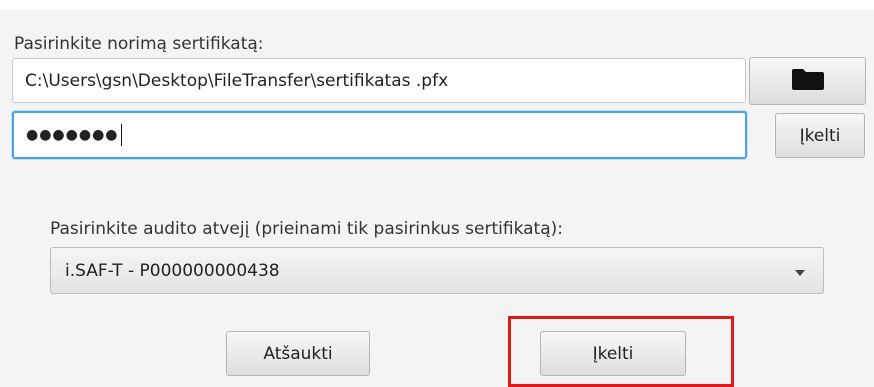  I want to click on top-strip, so click(437, 5).